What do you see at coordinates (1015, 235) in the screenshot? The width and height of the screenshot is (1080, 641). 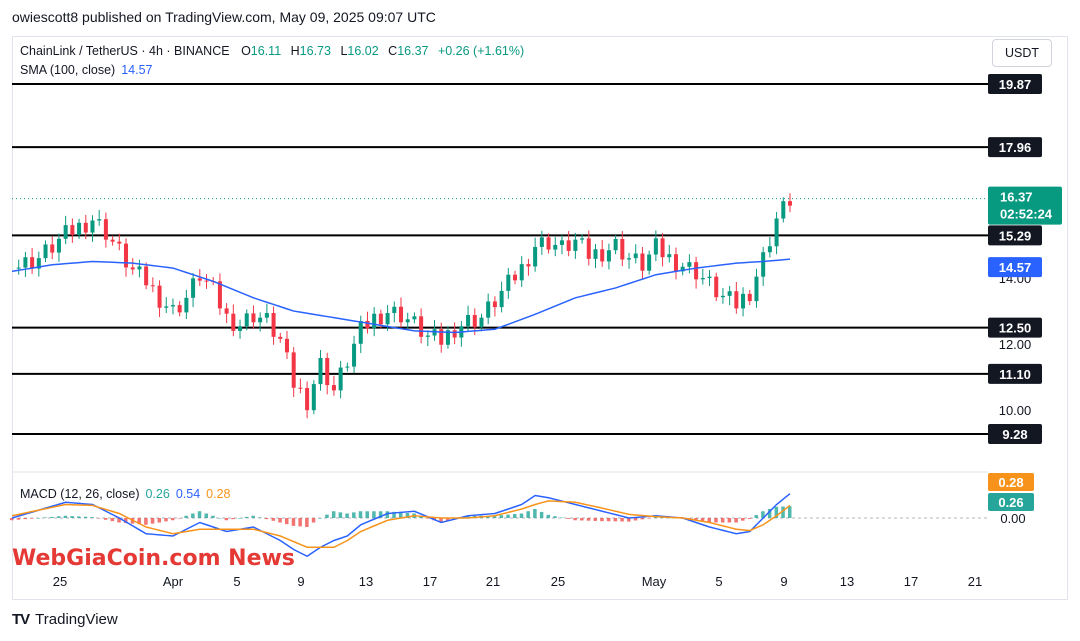 I see `level-label: 15.29` at bounding box center [1015, 235].